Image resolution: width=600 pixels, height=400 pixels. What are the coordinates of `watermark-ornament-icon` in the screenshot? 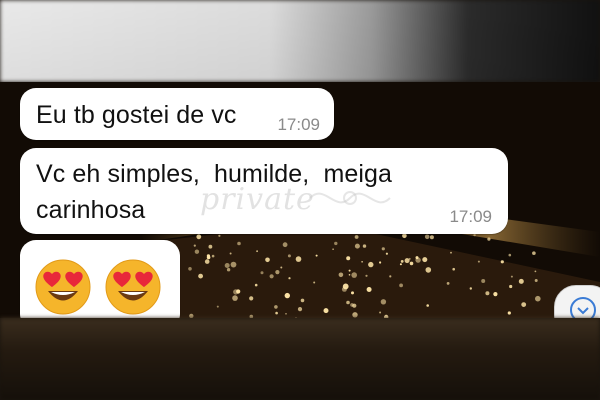 It's located at (350, 198).